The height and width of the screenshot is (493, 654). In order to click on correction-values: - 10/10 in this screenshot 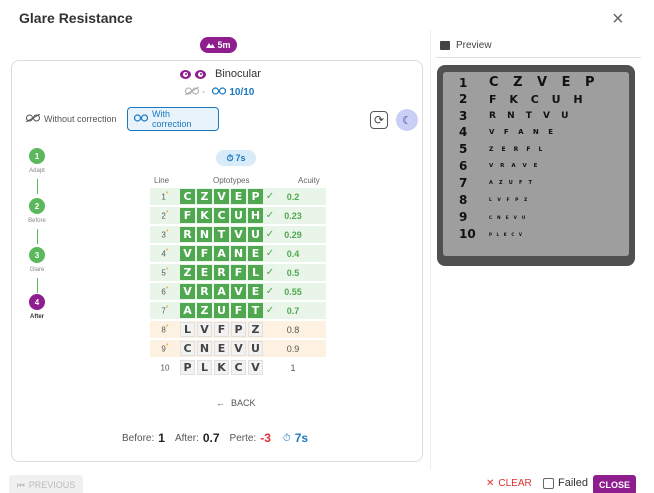, I will do `click(219, 92)`.